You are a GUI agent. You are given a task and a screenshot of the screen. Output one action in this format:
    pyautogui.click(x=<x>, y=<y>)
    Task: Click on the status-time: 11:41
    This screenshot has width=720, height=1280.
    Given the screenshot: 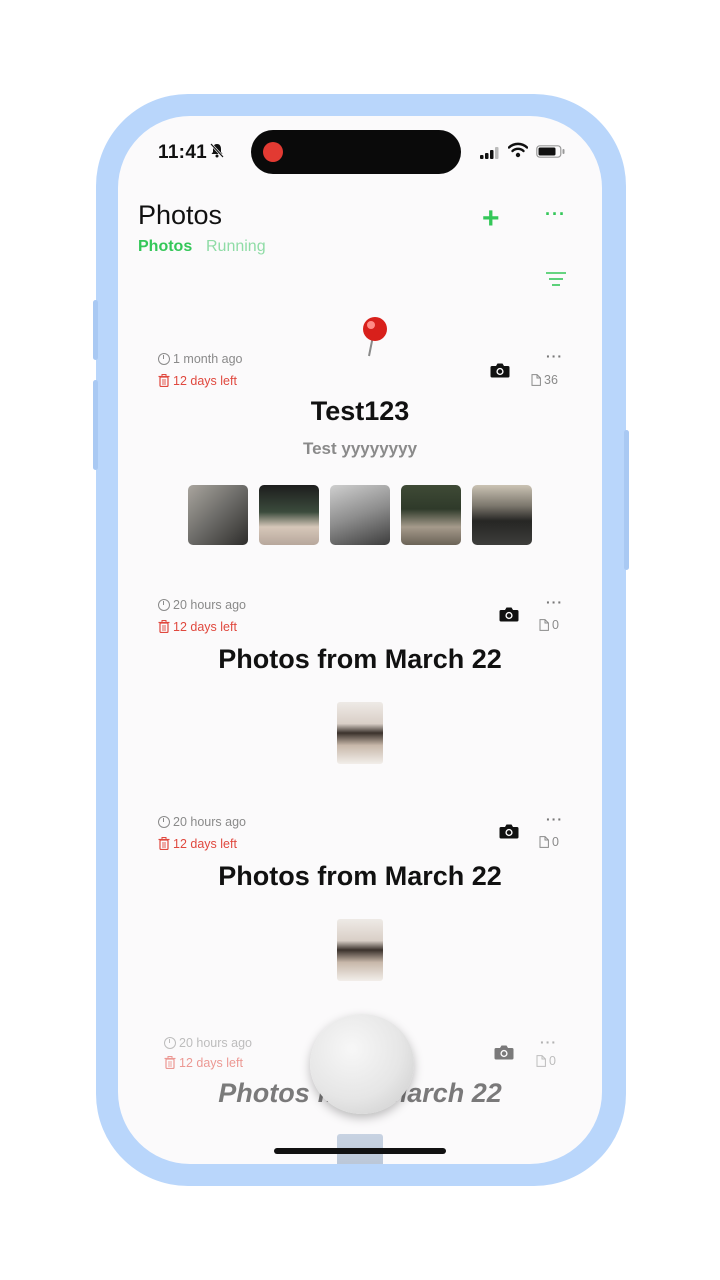 What is the action you would take?
    pyautogui.click(x=183, y=152)
    